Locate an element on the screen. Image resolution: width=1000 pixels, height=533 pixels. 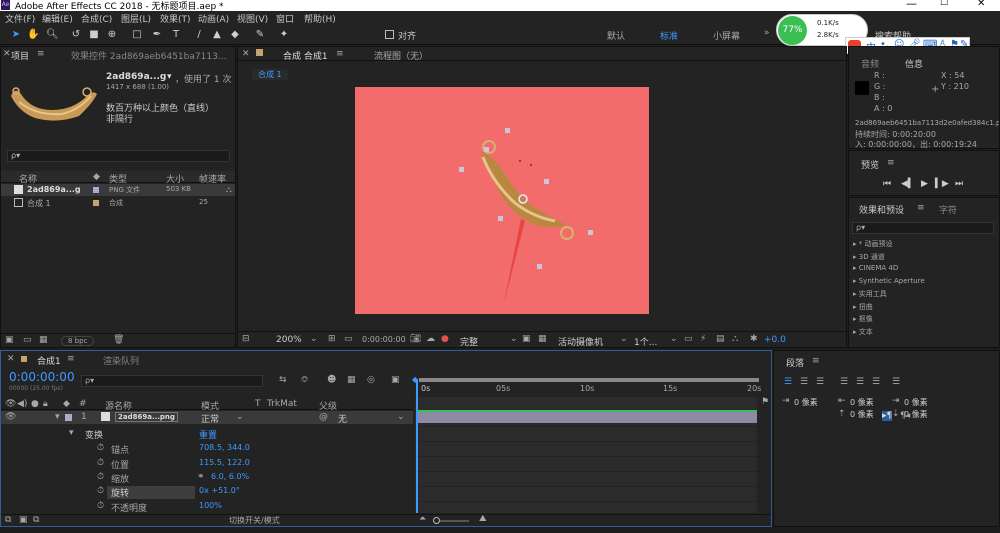
fast-preview-icon: ⚡ is located at coordinates (703, 339).